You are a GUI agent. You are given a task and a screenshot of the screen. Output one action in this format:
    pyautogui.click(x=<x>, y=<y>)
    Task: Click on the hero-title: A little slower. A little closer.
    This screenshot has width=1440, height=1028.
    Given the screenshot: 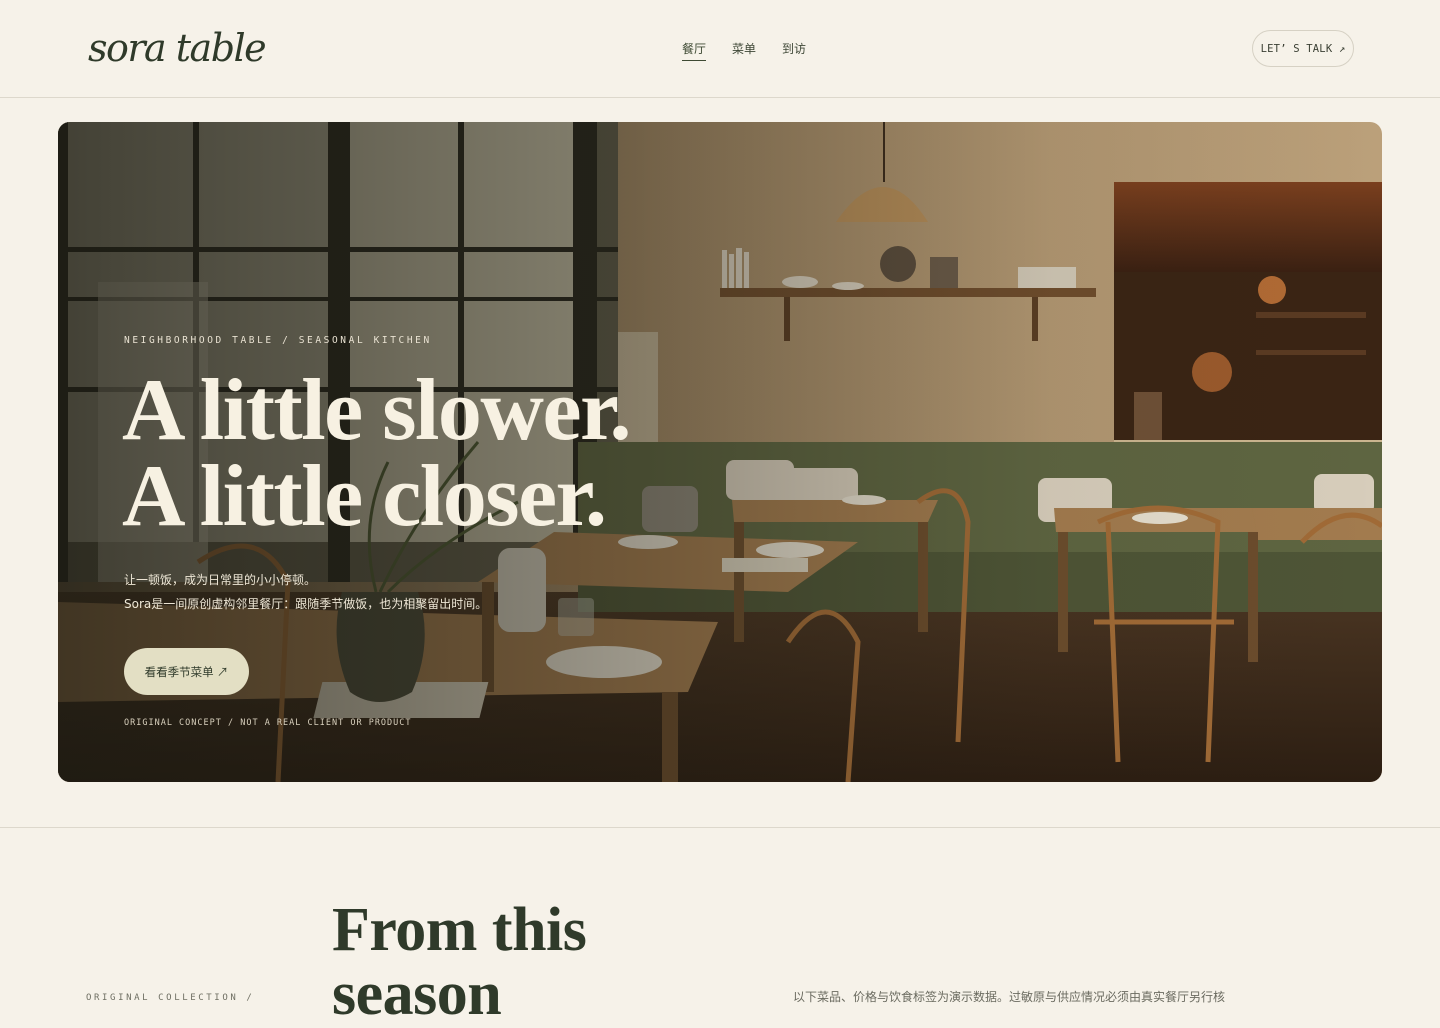 What is the action you would take?
    pyautogui.click(x=377, y=453)
    